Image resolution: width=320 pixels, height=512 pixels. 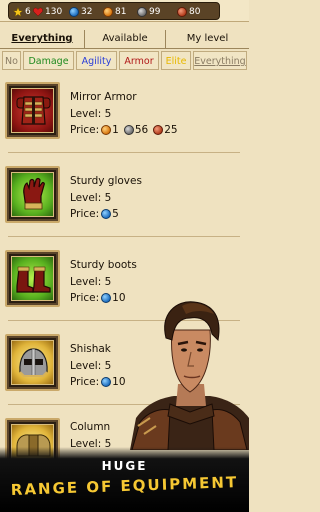 What do you see at coordinates (103, 97) in the screenshot?
I see `item-name: Mirror Armor` at bounding box center [103, 97].